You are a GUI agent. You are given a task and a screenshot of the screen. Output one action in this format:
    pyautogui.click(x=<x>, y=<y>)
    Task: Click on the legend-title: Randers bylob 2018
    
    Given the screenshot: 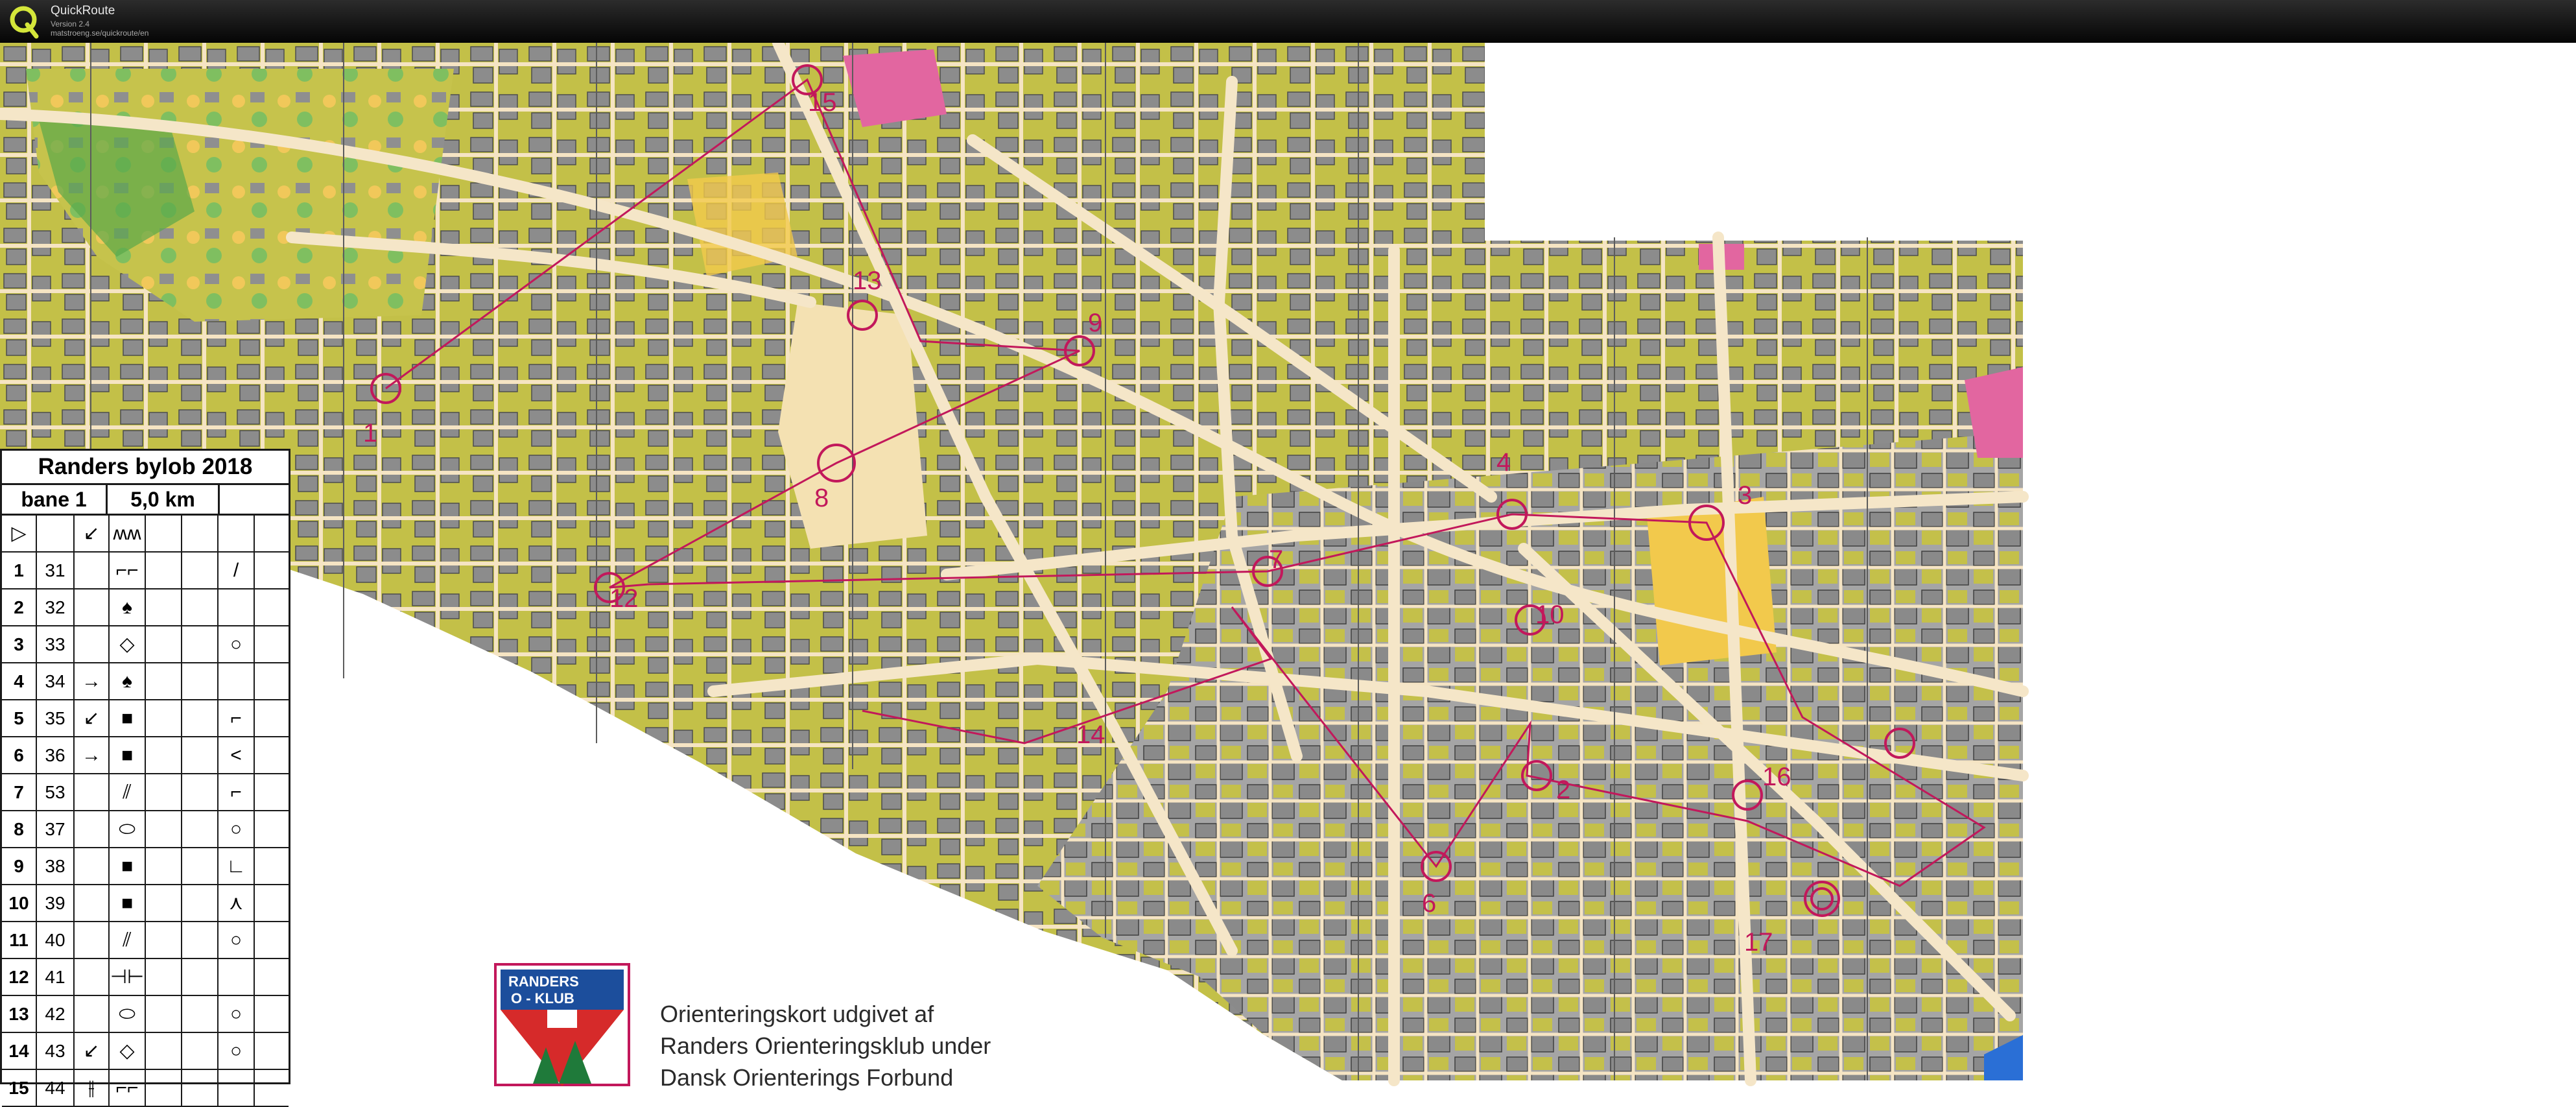 What is the action you would take?
    pyautogui.click(x=145, y=468)
    